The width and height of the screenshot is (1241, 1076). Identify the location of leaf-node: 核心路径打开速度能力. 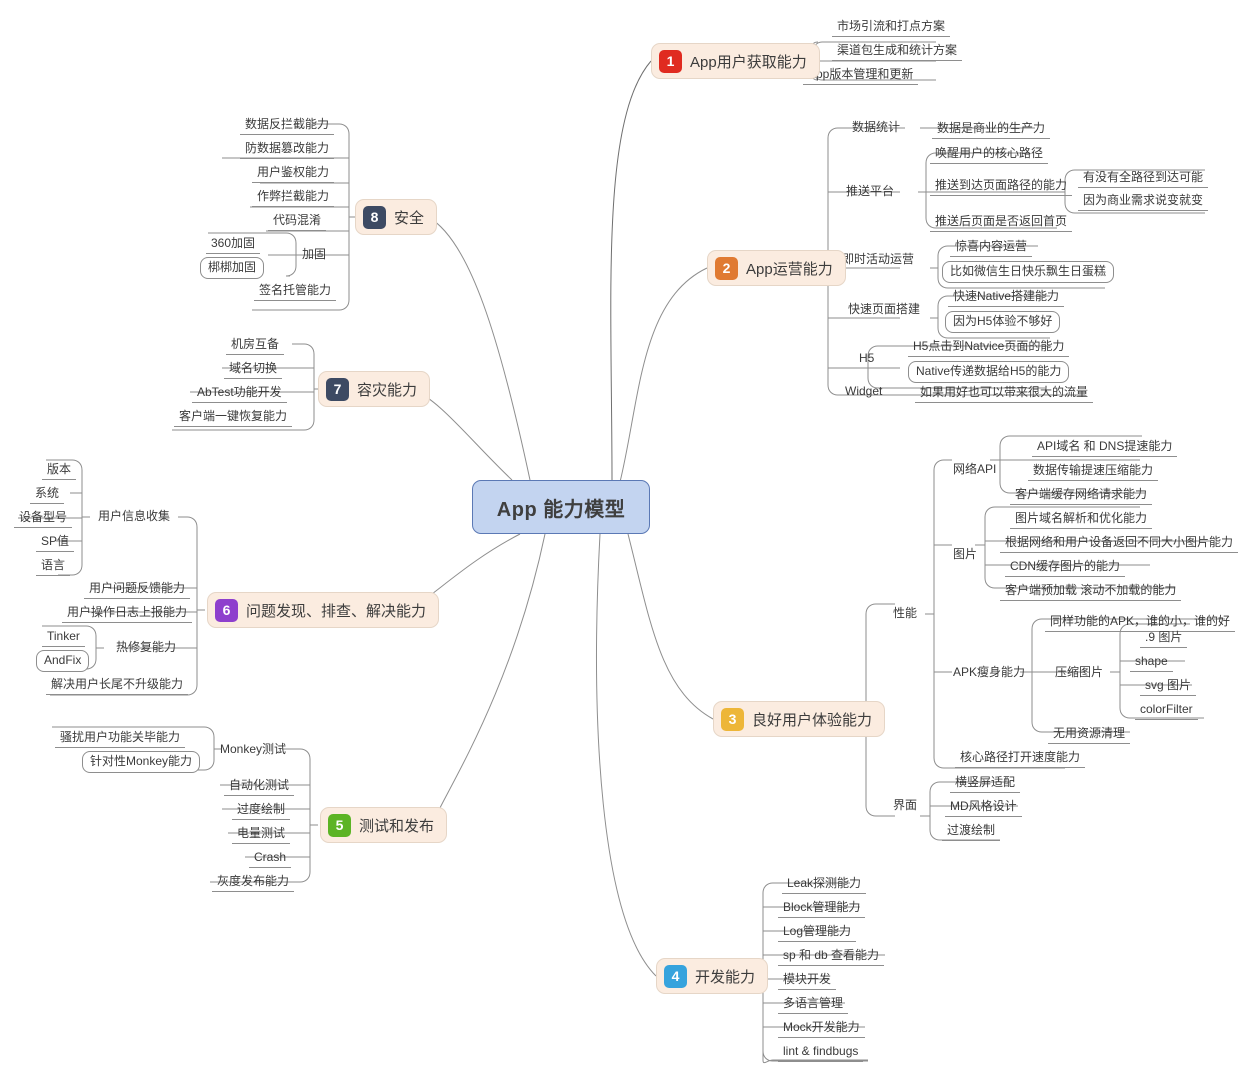
(1020, 758).